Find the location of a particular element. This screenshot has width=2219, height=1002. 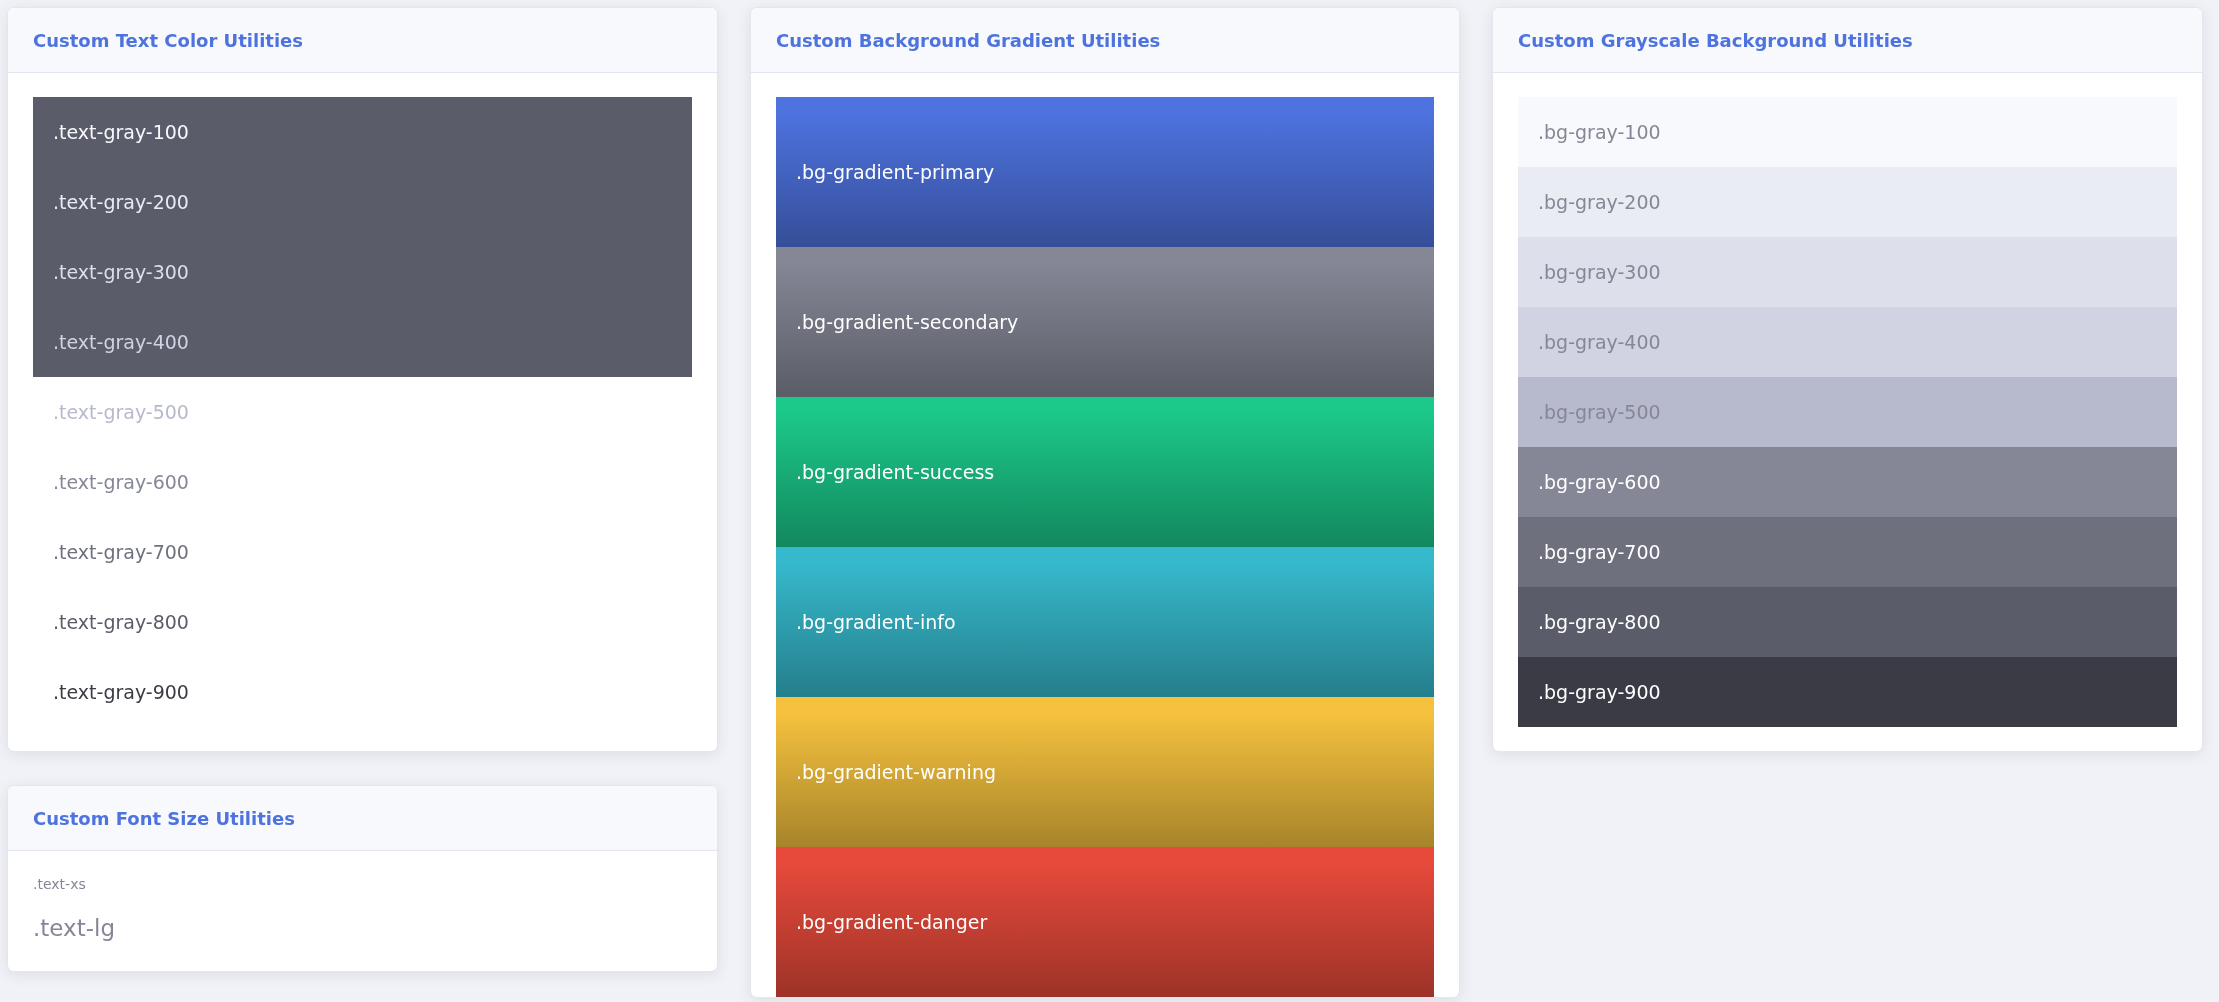

gradient-swatch: .bg-gradient-primary is located at coordinates (1105, 172).